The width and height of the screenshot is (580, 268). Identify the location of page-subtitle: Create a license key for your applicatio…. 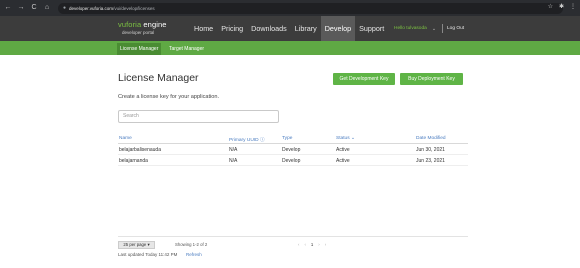
(169, 97).